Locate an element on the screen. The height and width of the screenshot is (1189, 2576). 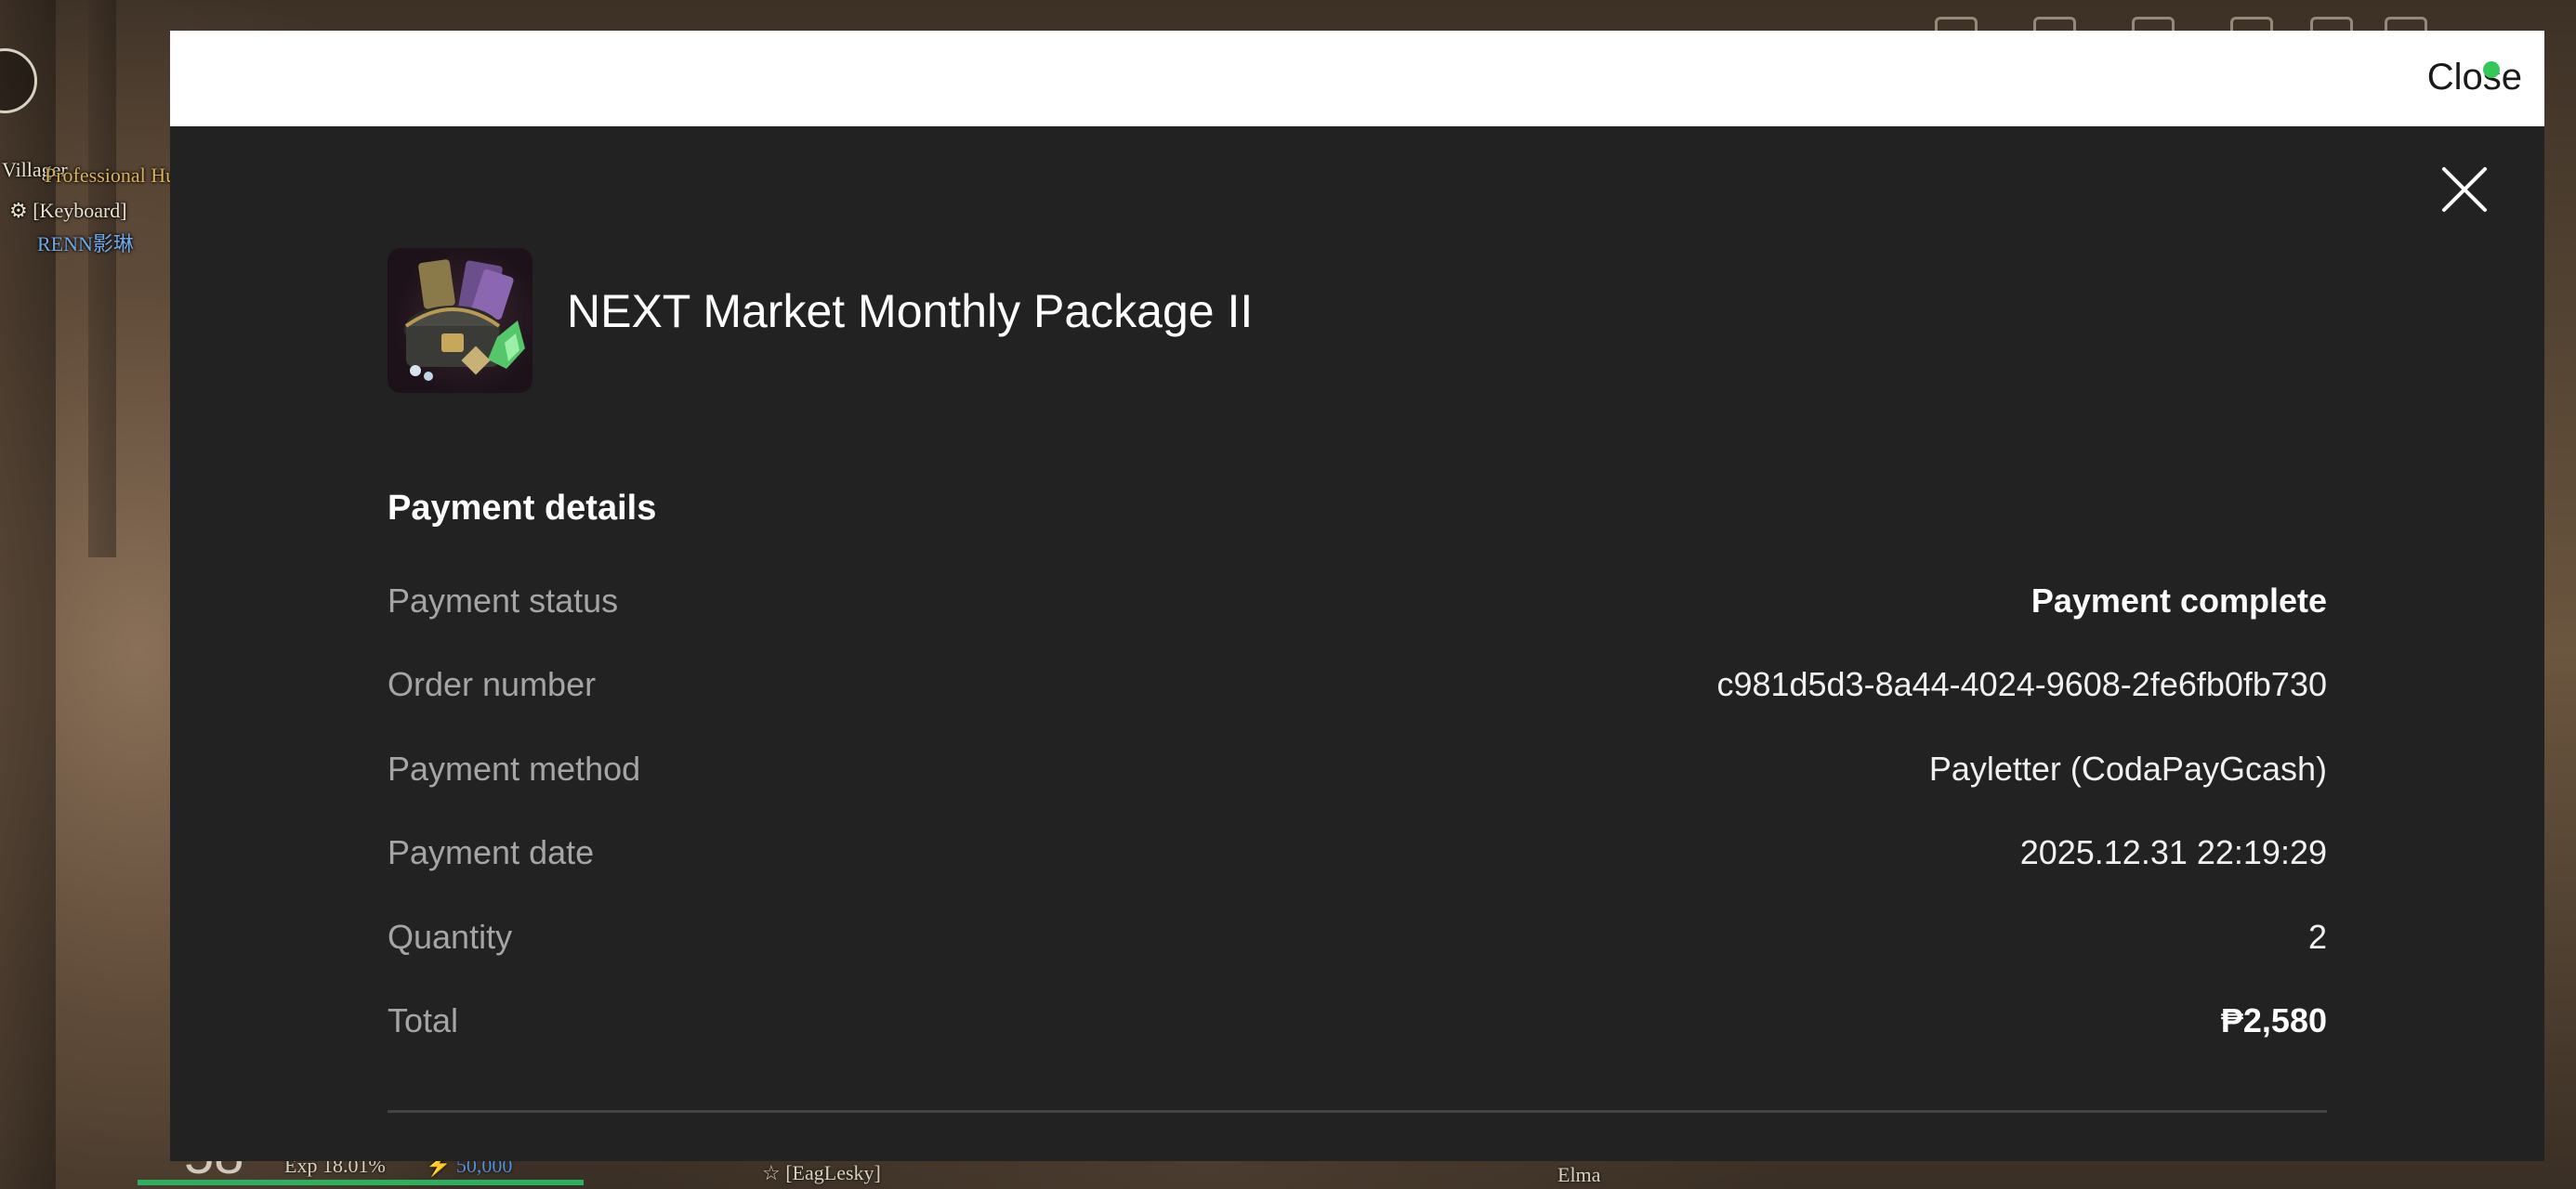
keyboard-label: [Keyboard] is located at coordinates (80, 210).